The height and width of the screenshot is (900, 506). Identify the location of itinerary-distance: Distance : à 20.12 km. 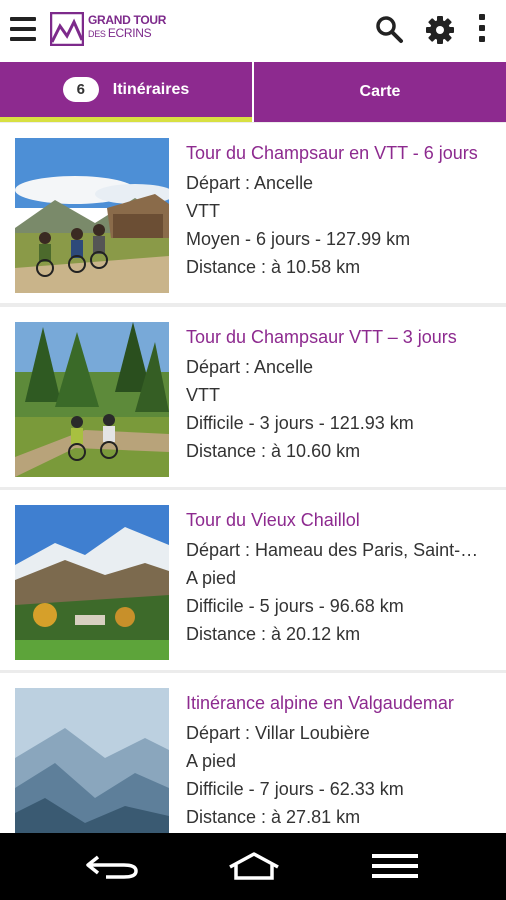
(273, 634).